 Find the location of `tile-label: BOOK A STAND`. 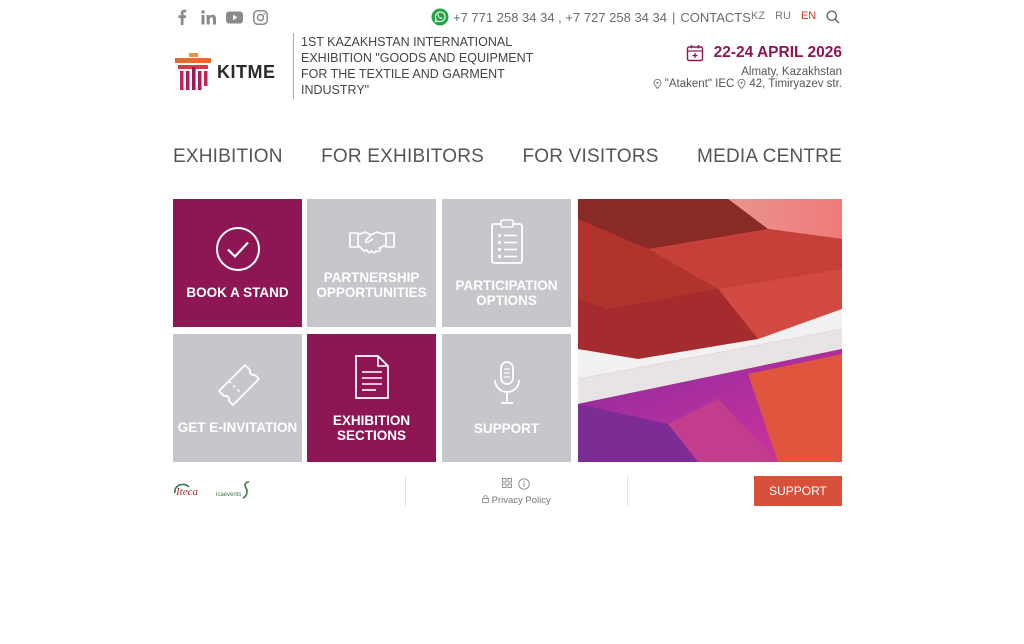

tile-label: BOOK A STAND is located at coordinates (237, 292).